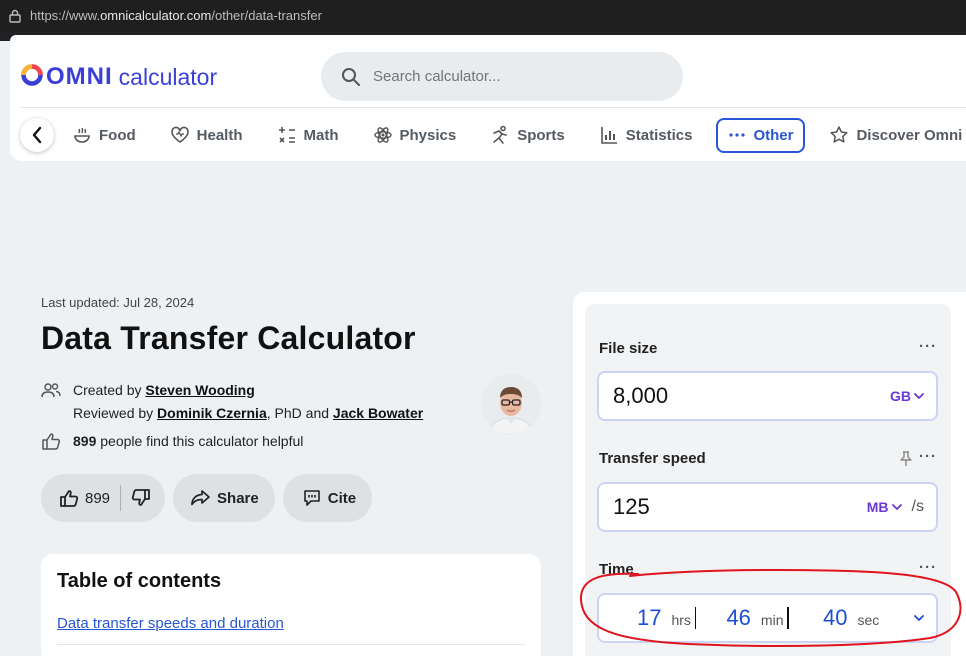 The width and height of the screenshot is (966, 656). I want to click on header-divider, so click(493, 107).